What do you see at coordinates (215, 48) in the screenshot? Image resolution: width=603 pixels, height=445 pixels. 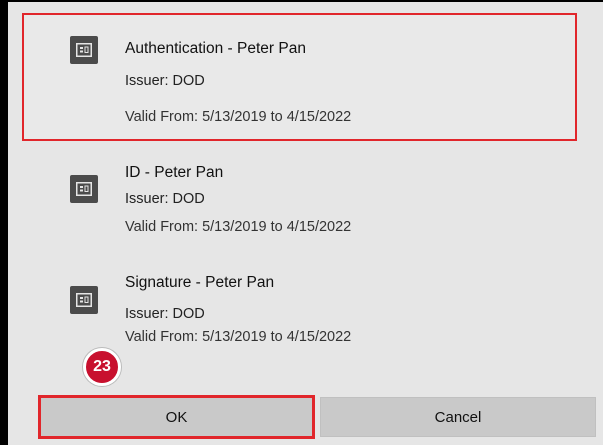 I see `certificate-title: Authentication - Peter Pan` at bounding box center [215, 48].